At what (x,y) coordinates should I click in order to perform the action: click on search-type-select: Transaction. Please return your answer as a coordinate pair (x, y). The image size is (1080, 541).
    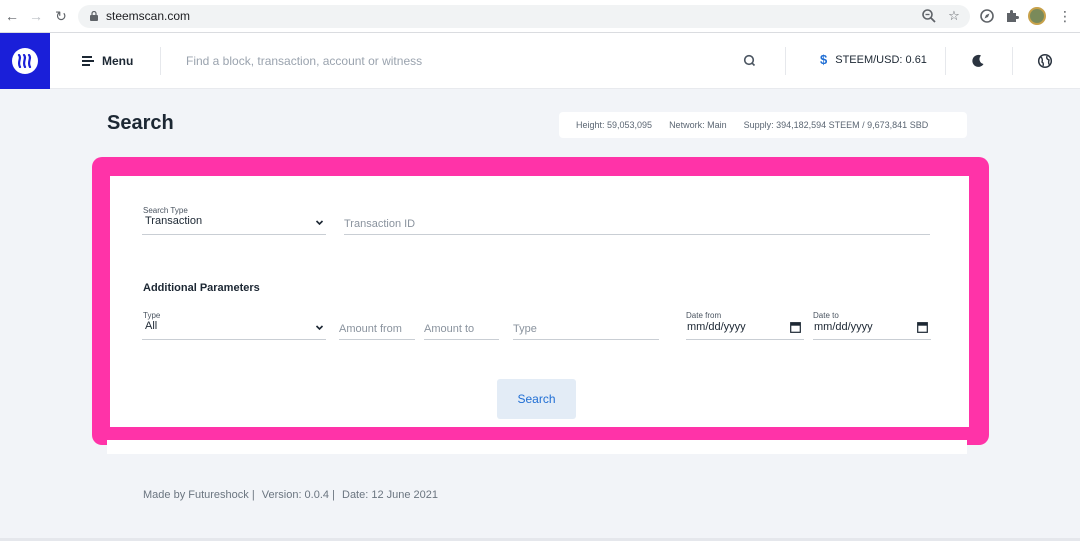
    Looking at the image, I should click on (234, 225).